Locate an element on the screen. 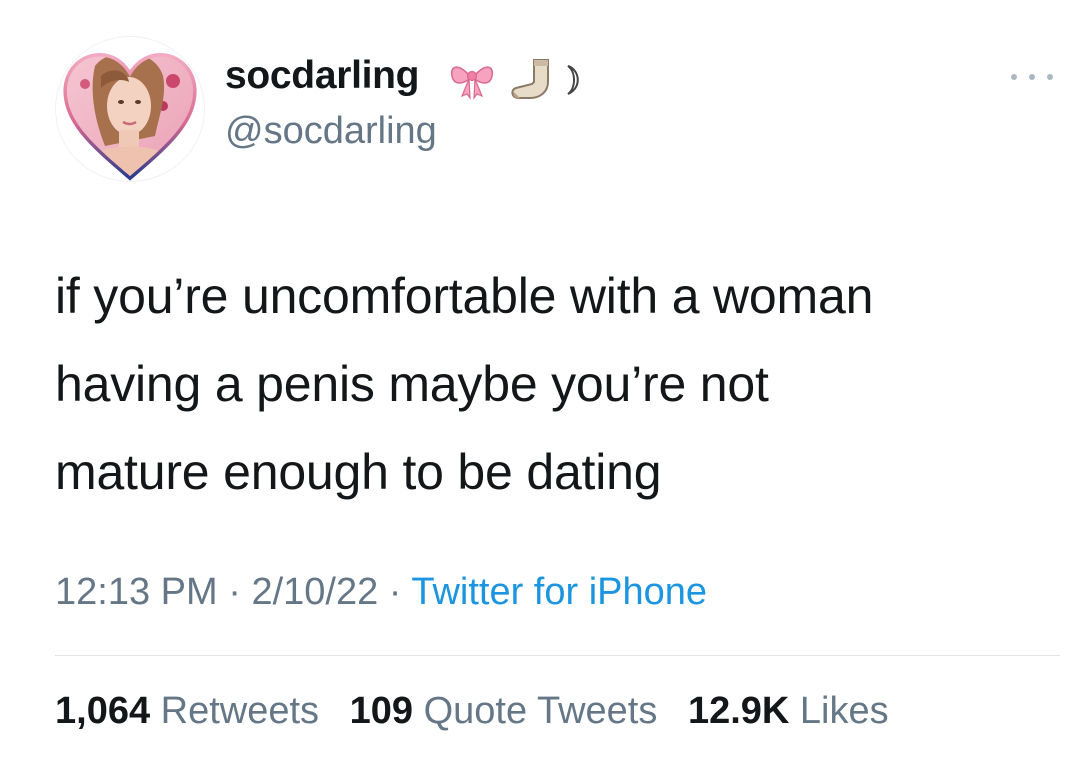 Image resolution: width=1080 pixels, height=759 pixels. quote-tweets-count: 109 is located at coordinates (381, 711).